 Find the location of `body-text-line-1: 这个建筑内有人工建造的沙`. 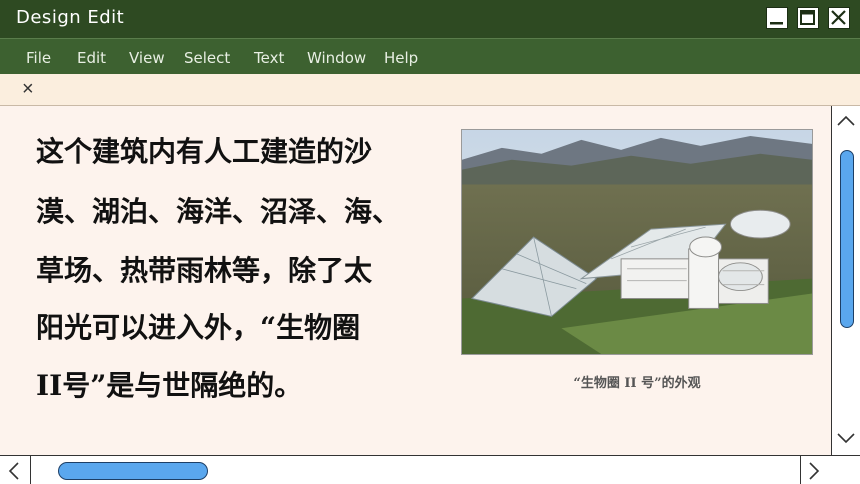

body-text-line-1: 这个建筑内有人工建造的沙 is located at coordinates (204, 151).